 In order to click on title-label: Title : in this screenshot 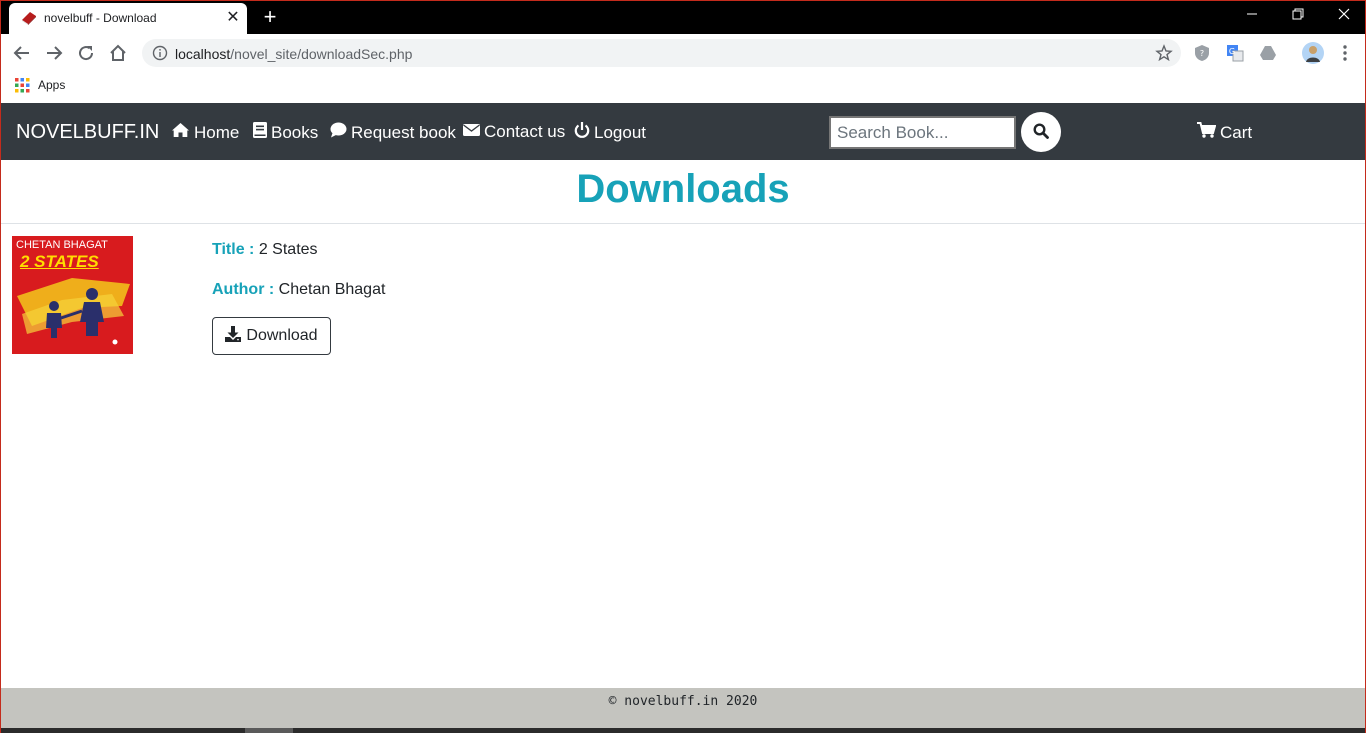, I will do `click(233, 249)`.